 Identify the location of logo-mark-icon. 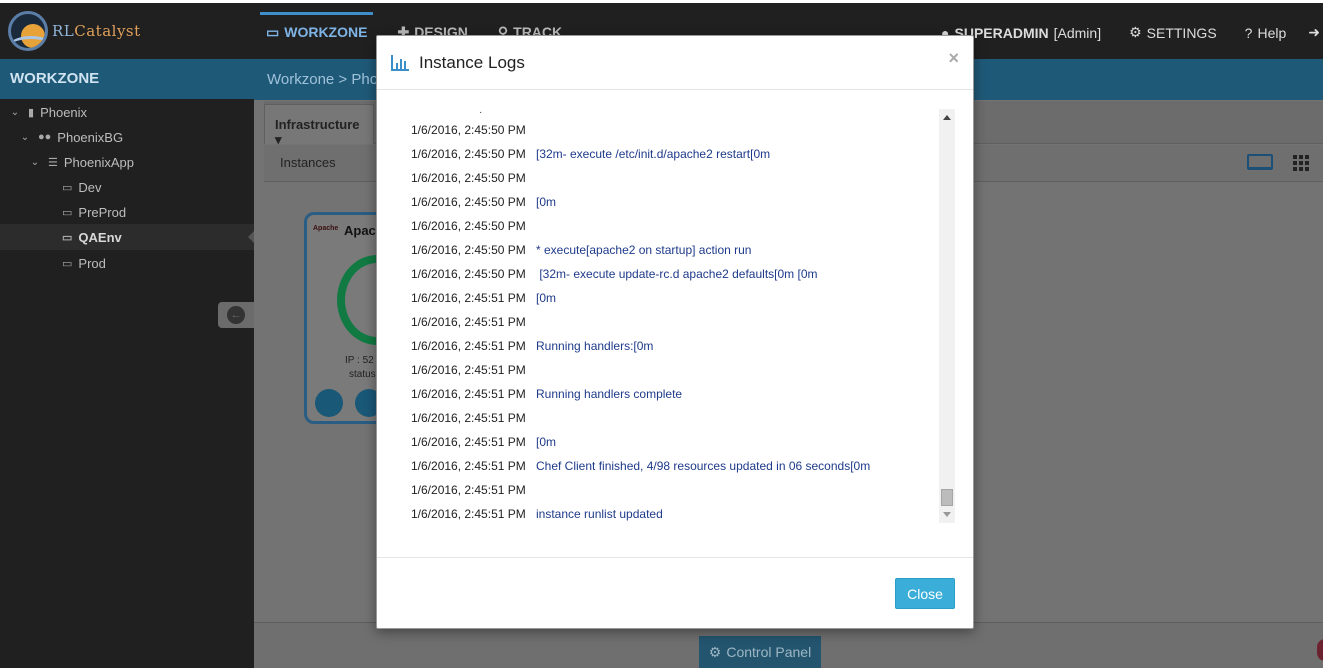
(28, 31).